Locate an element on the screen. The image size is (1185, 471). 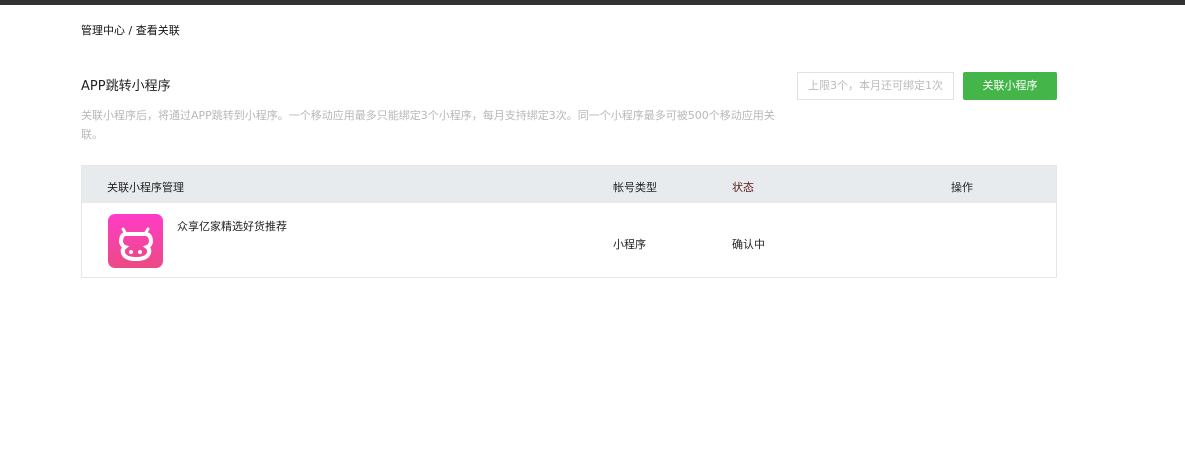
bind-limit-info: 上限3个，本月还可绑定1次 is located at coordinates (875, 86).